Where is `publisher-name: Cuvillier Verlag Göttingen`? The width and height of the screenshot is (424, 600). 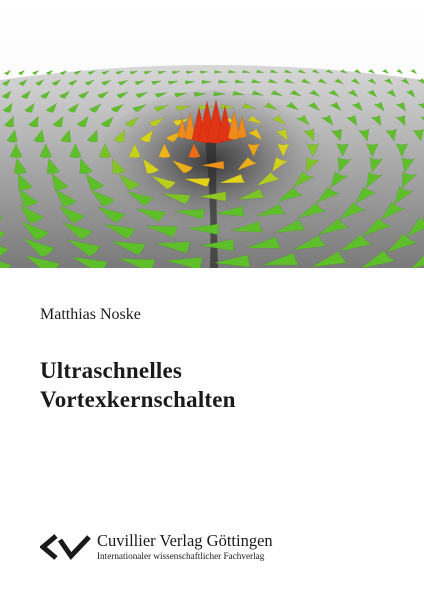 publisher-name: Cuvillier Verlag Göttingen is located at coordinates (185, 540).